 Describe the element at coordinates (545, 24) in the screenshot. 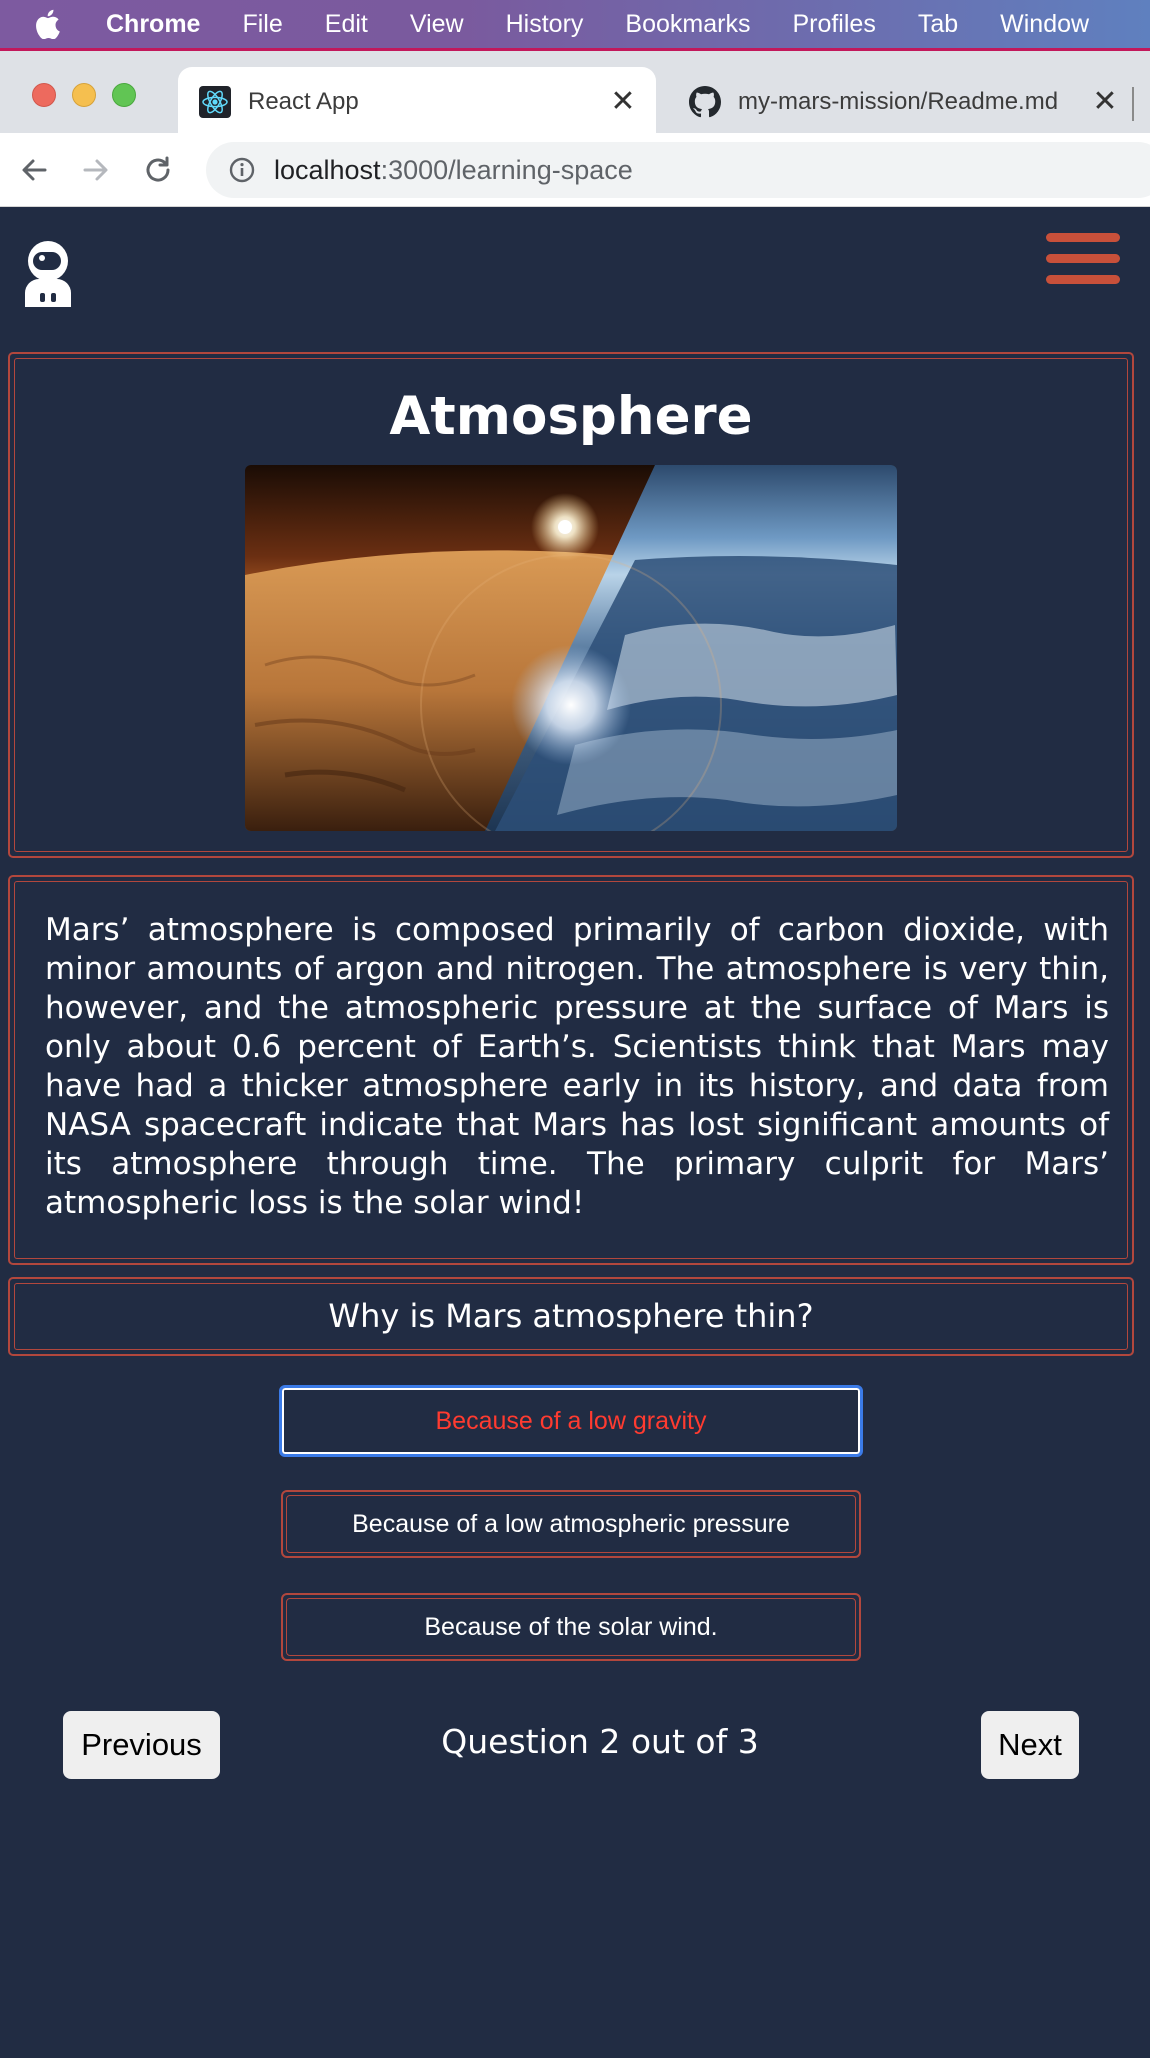

I see `menu-history: History` at that location.